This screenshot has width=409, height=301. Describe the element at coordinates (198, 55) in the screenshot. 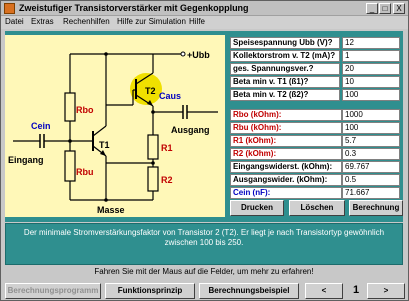

I see `ubb-label: +Ubb` at that location.